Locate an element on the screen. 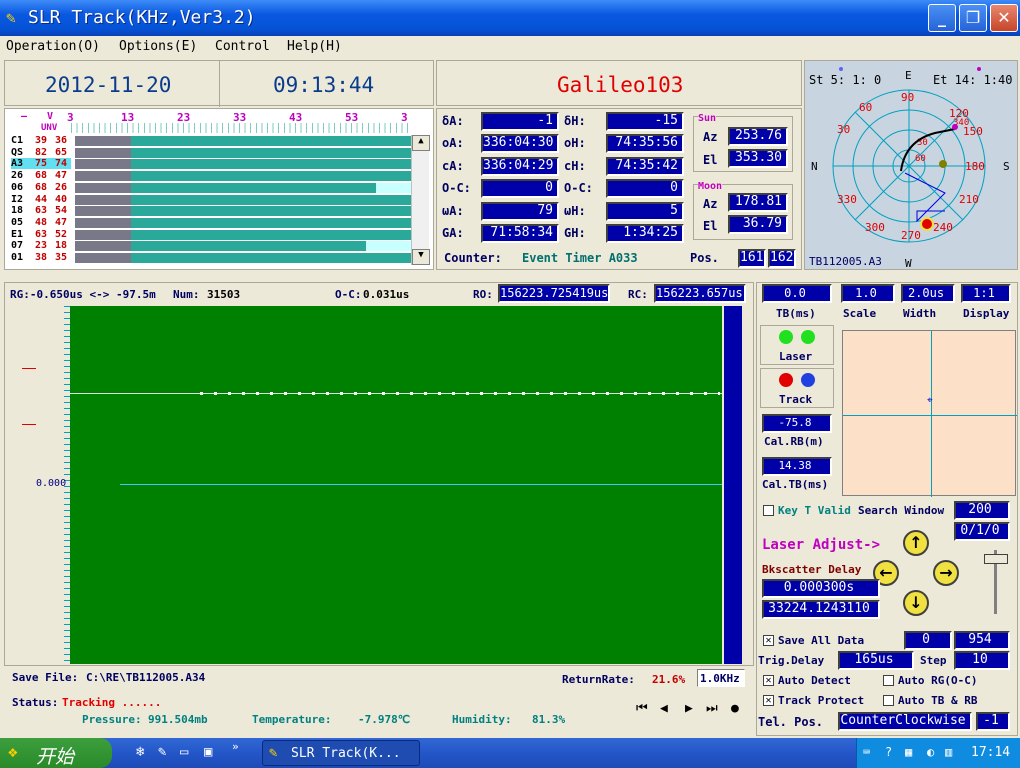 Image resolution: width=1020 pixels, height=768 pixels. quicklaunch-icon: ❄ is located at coordinates (140, 752).